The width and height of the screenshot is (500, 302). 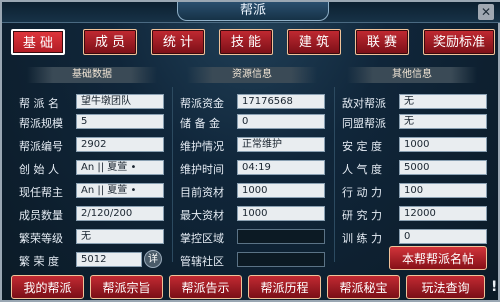 What do you see at coordinates (120, 144) in the screenshot?
I see `value-guild-id: 2902` at bounding box center [120, 144].